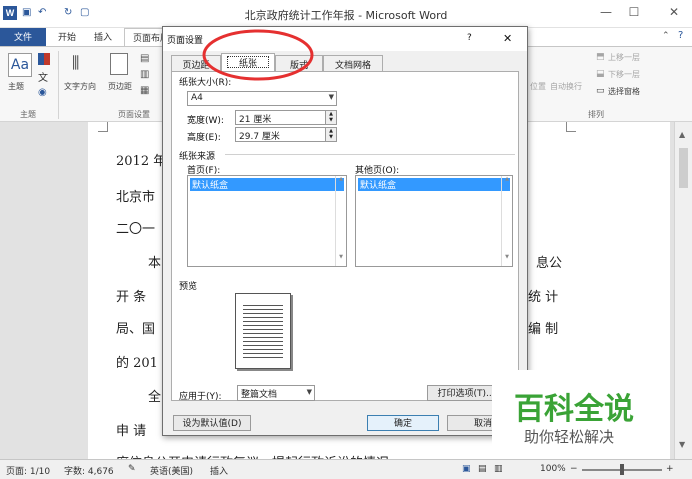 This screenshot has height=479, width=692. I want to click on width-value: 21 厘米, so click(255, 120).